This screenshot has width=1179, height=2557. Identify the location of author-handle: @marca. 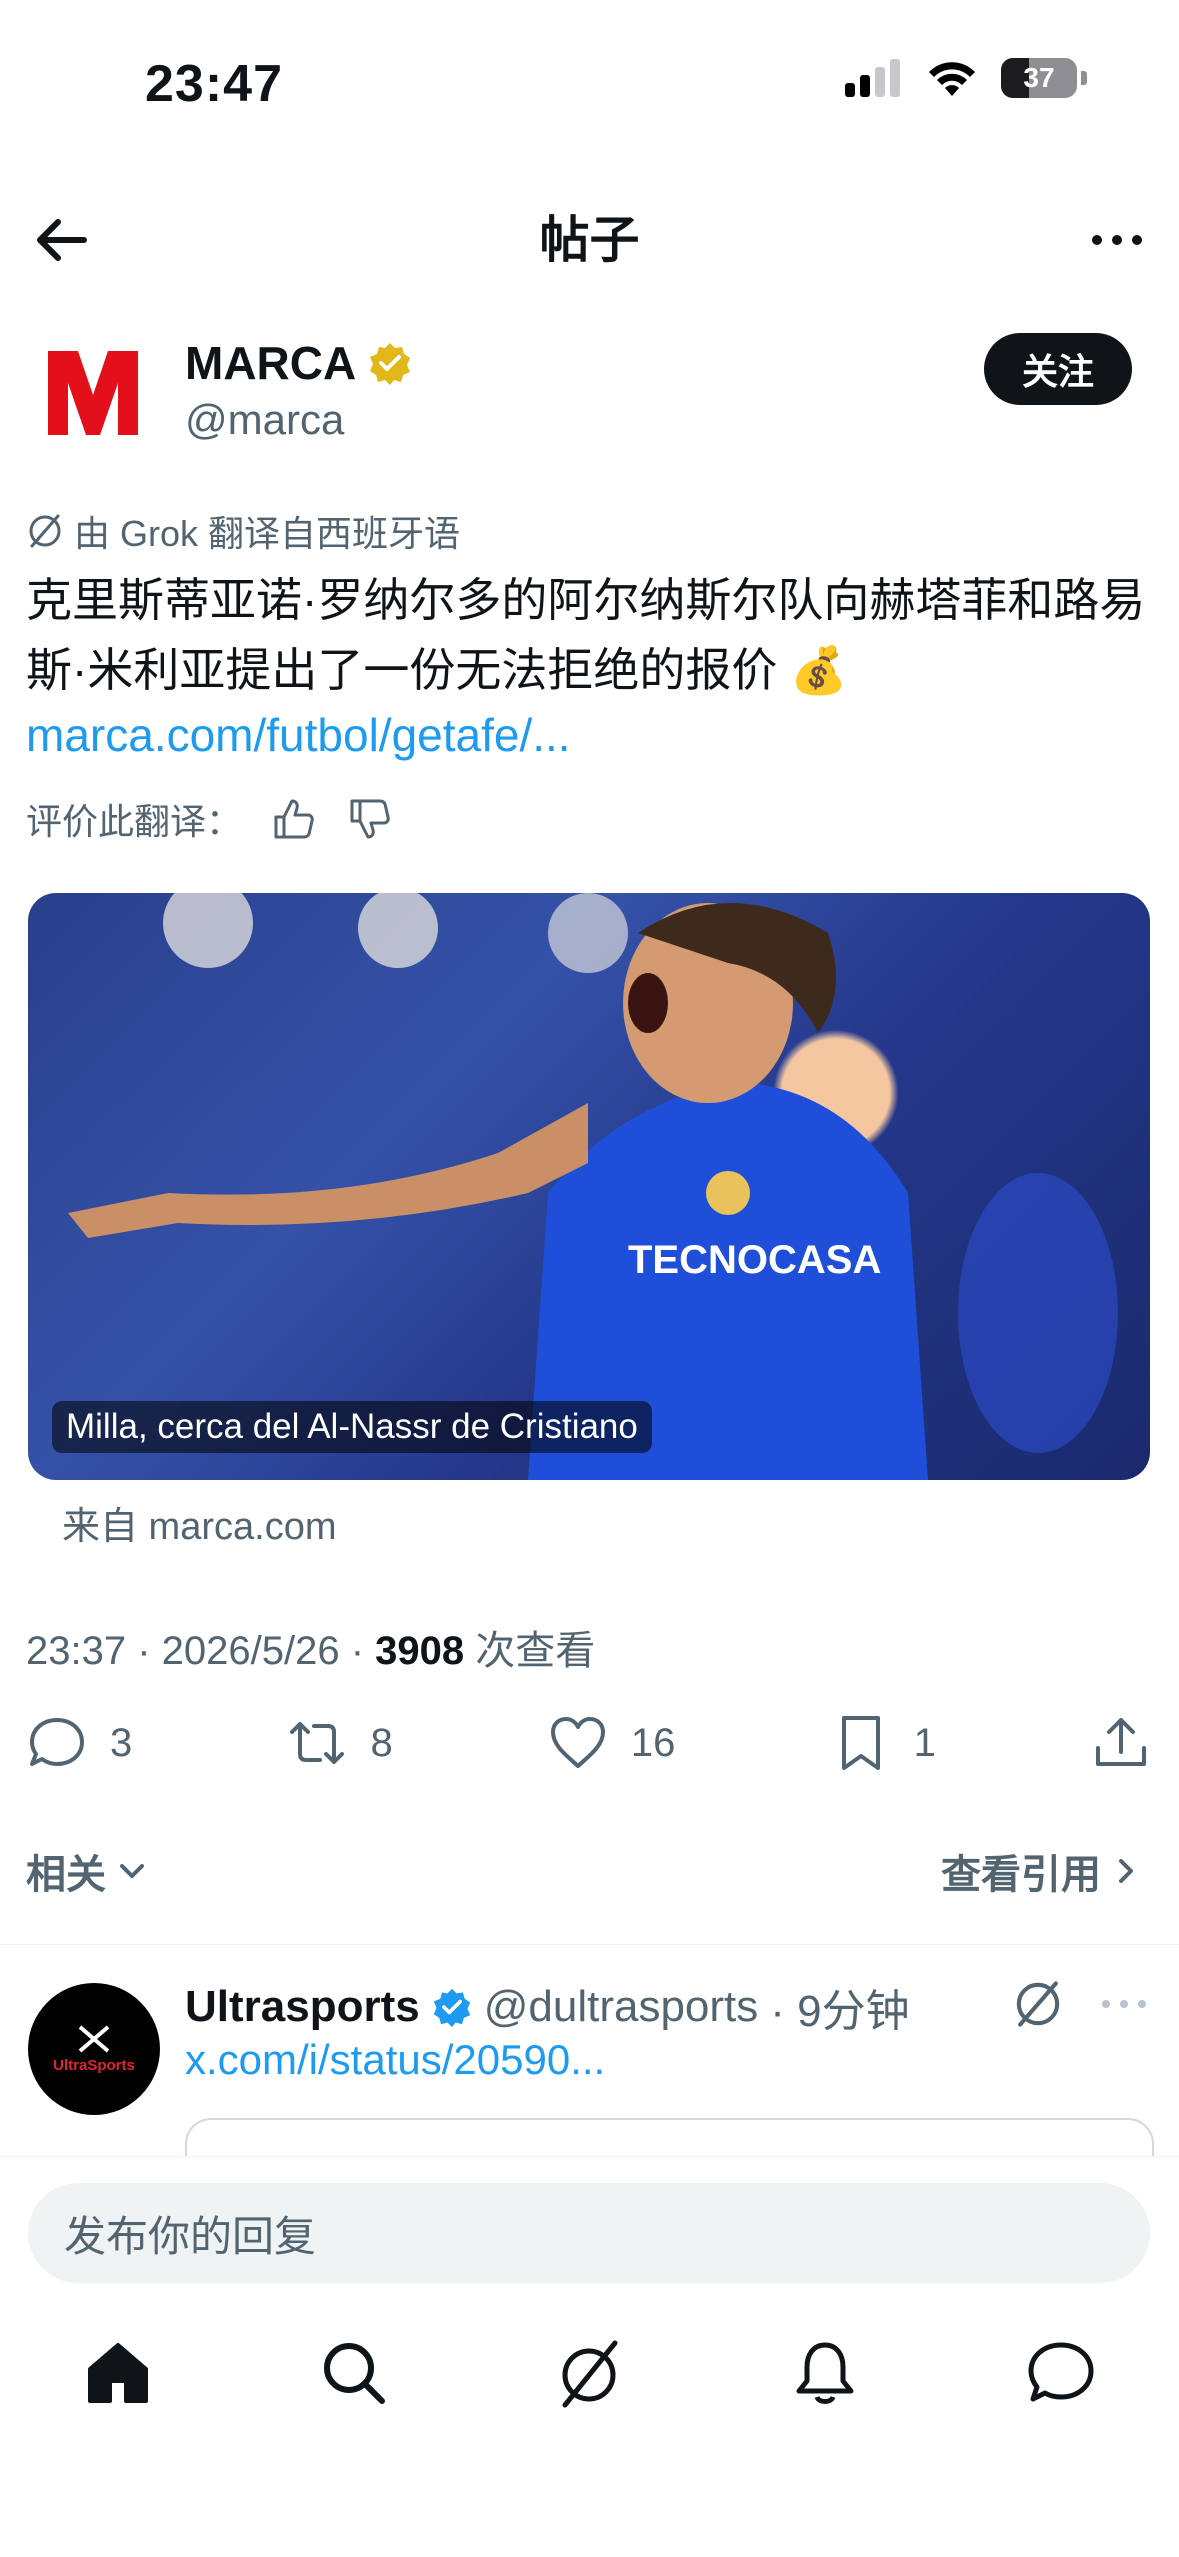
(264, 420).